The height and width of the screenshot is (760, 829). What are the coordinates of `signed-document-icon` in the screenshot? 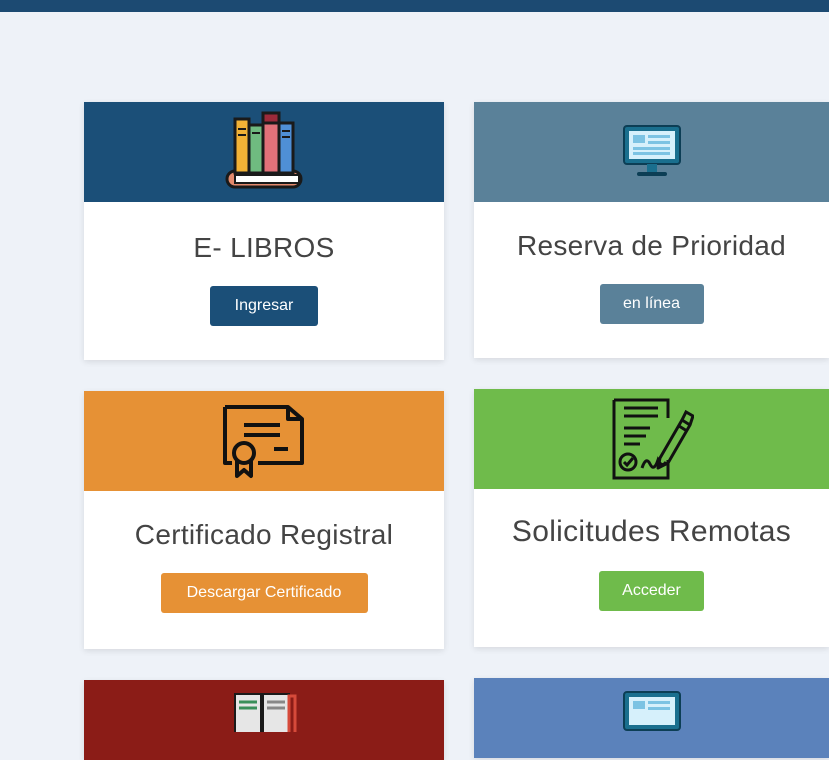 It's located at (653, 439).